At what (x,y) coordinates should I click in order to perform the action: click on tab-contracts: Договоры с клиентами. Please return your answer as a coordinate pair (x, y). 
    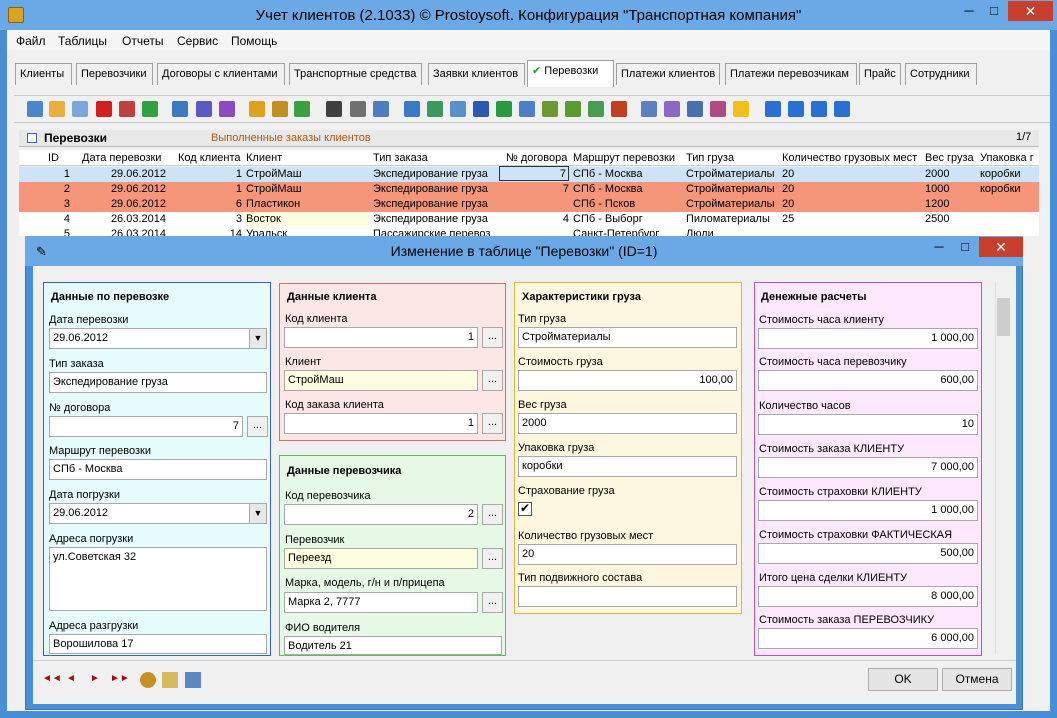
    Looking at the image, I should click on (221, 74).